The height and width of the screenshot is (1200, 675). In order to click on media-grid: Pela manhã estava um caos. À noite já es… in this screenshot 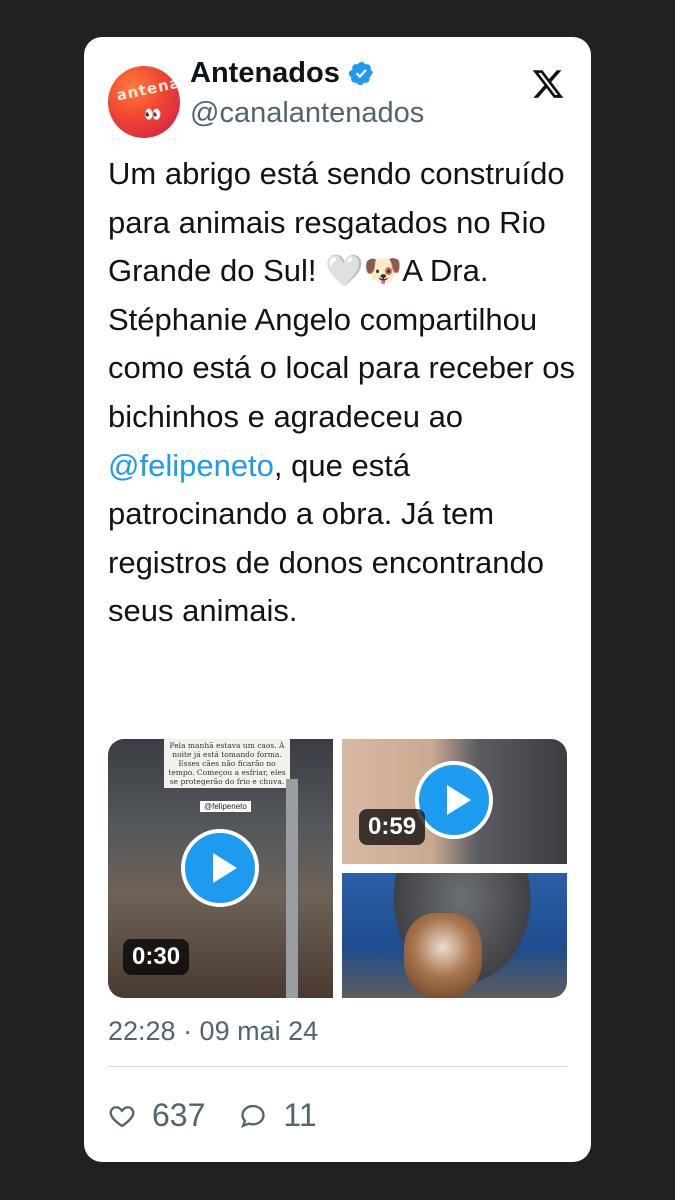, I will do `click(337, 868)`.